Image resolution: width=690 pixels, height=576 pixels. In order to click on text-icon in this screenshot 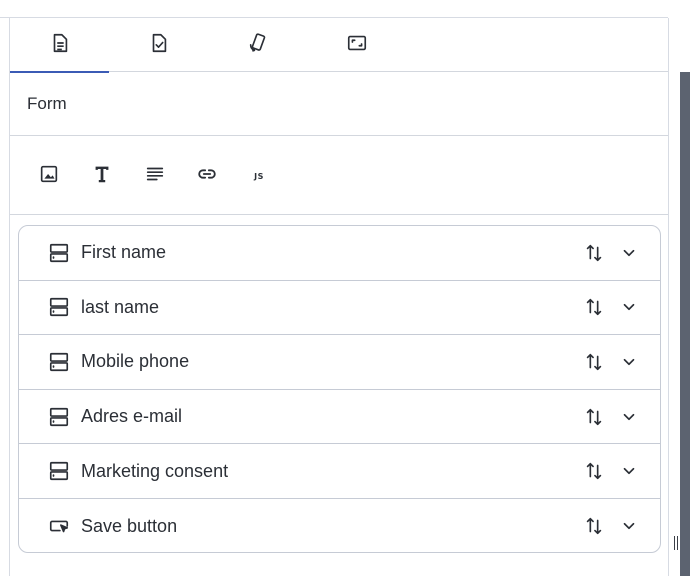, I will do `click(102, 176)`.